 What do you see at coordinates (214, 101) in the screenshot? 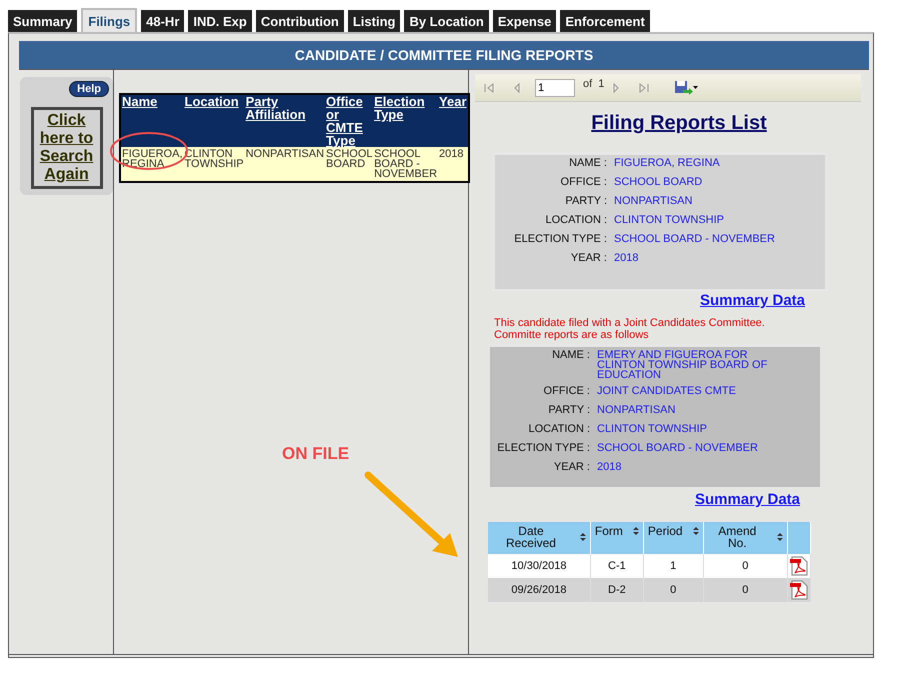
I see `column-header-link: Location` at bounding box center [214, 101].